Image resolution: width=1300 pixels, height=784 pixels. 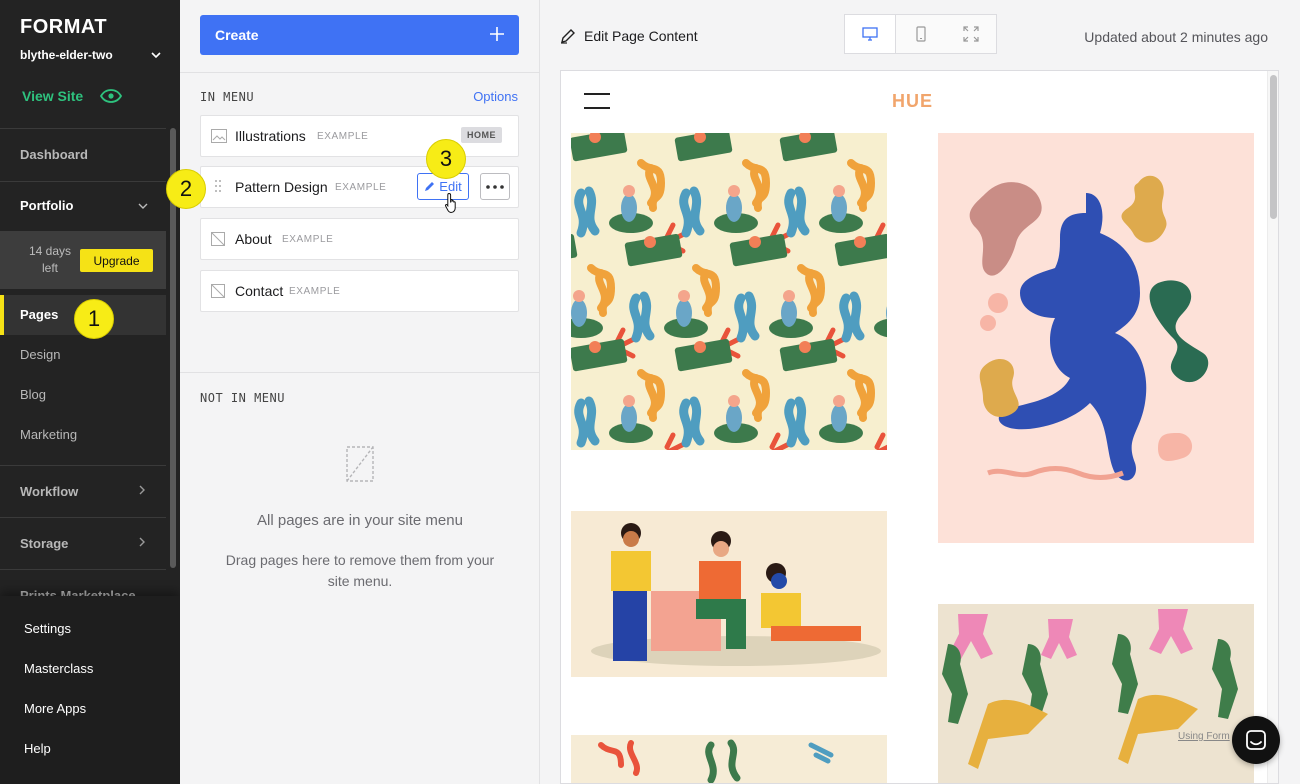 What do you see at coordinates (1096, 338) in the screenshot?
I see `figure-artwork-image` at bounding box center [1096, 338].